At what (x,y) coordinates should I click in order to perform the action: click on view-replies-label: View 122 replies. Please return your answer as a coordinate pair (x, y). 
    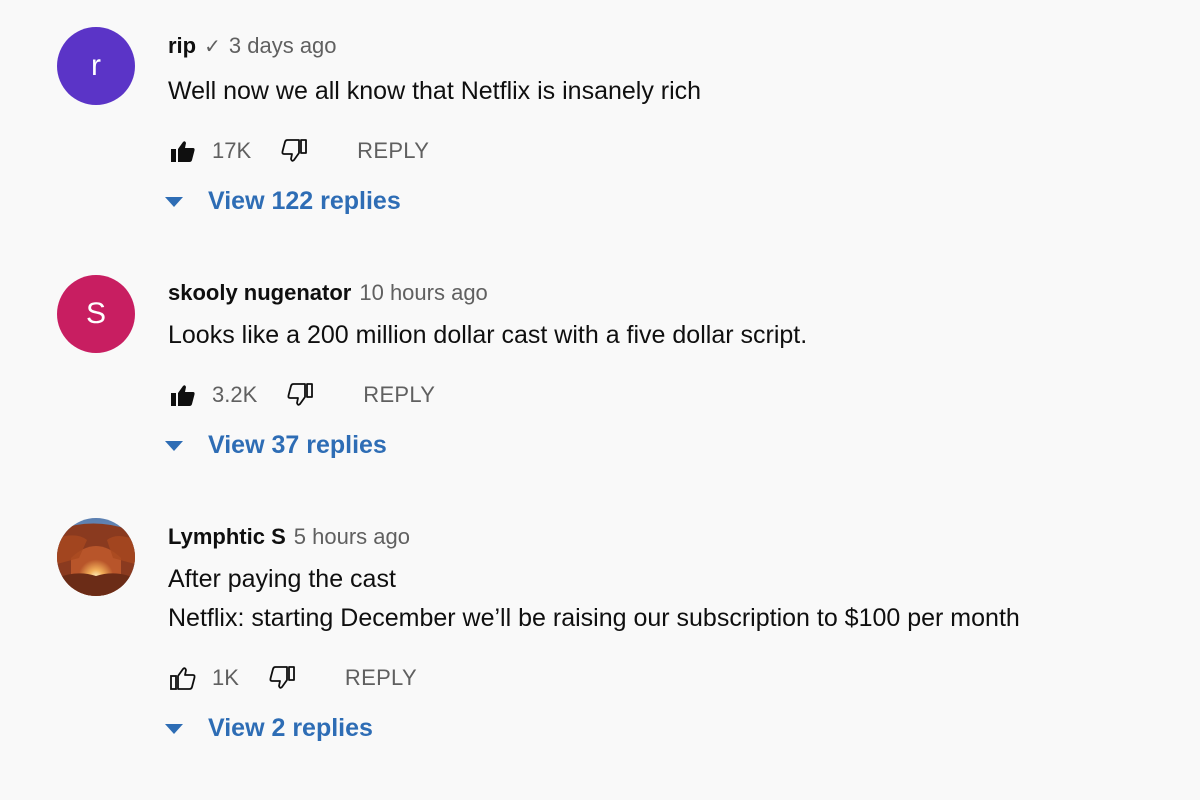
    Looking at the image, I should click on (304, 201).